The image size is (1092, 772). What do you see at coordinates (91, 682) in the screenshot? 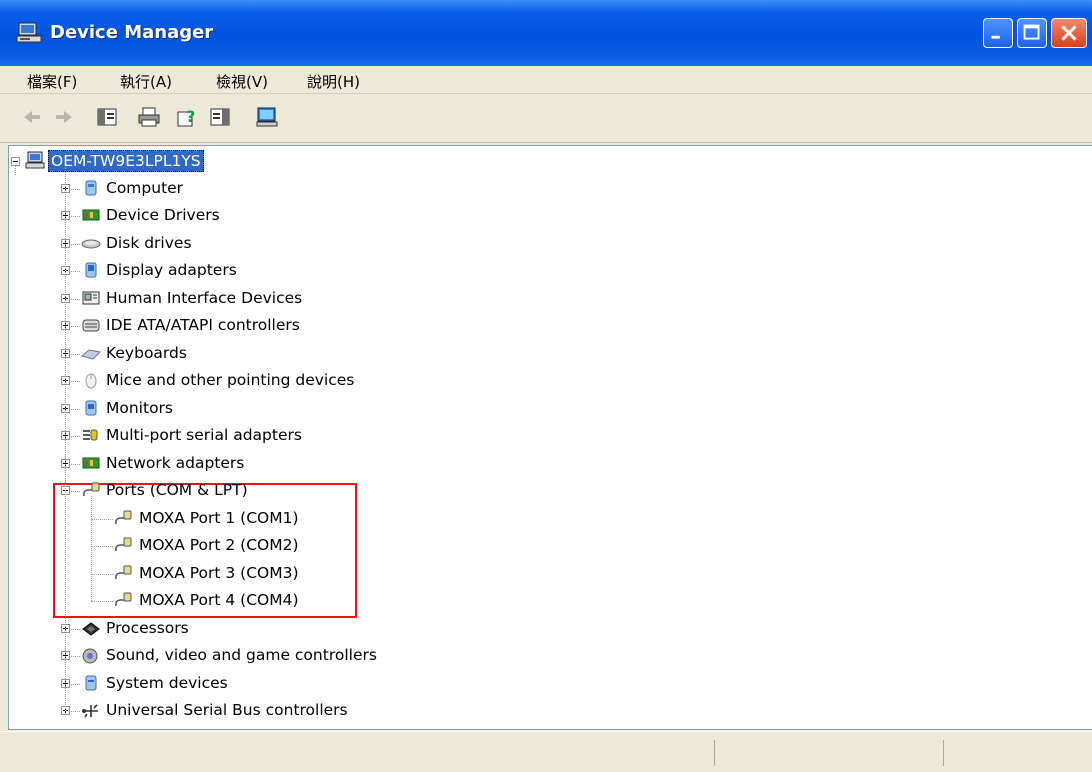
I see `system-icon` at bounding box center [91, 682].